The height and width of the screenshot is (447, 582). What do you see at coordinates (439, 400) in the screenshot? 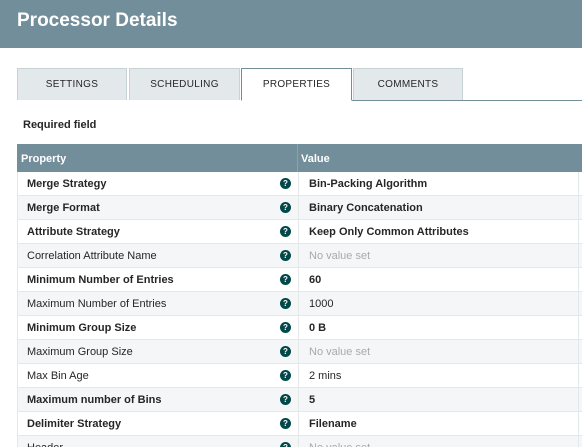
I see `property-value: 5` at bounding box center [439, 400].